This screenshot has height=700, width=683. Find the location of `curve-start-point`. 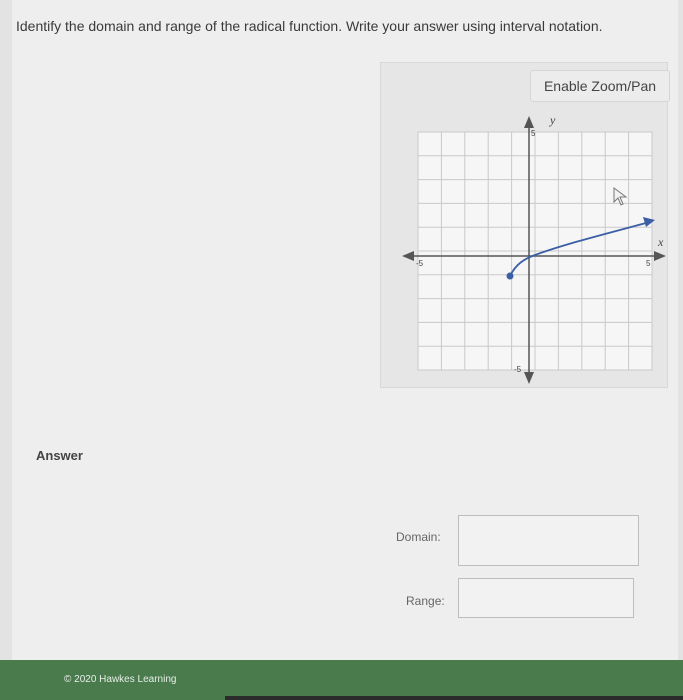

curve-start-point is located at coordinates (510, 276).